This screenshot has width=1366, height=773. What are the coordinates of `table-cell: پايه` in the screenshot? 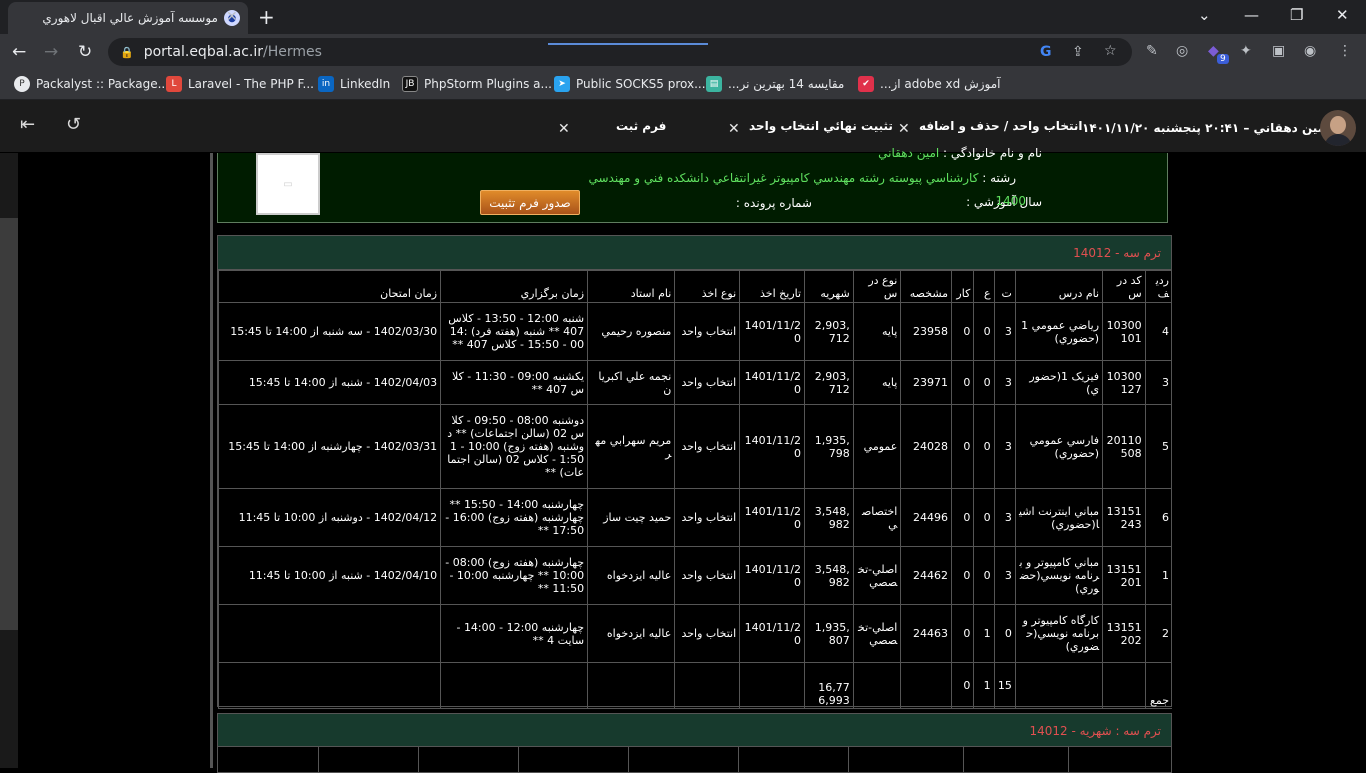 It's located at (877, 331).